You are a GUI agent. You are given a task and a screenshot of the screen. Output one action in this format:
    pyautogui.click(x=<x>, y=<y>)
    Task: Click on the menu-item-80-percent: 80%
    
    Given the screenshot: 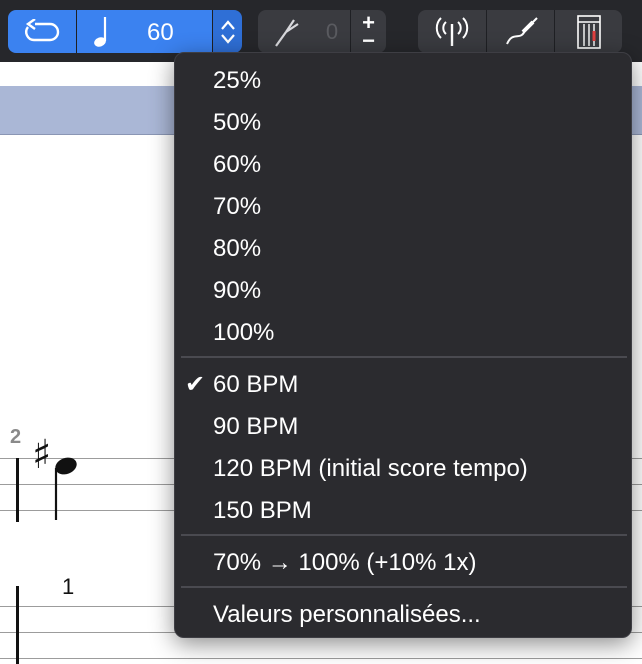 What is the action you would take?
    pyautogui.click(x=403, y=249)
    